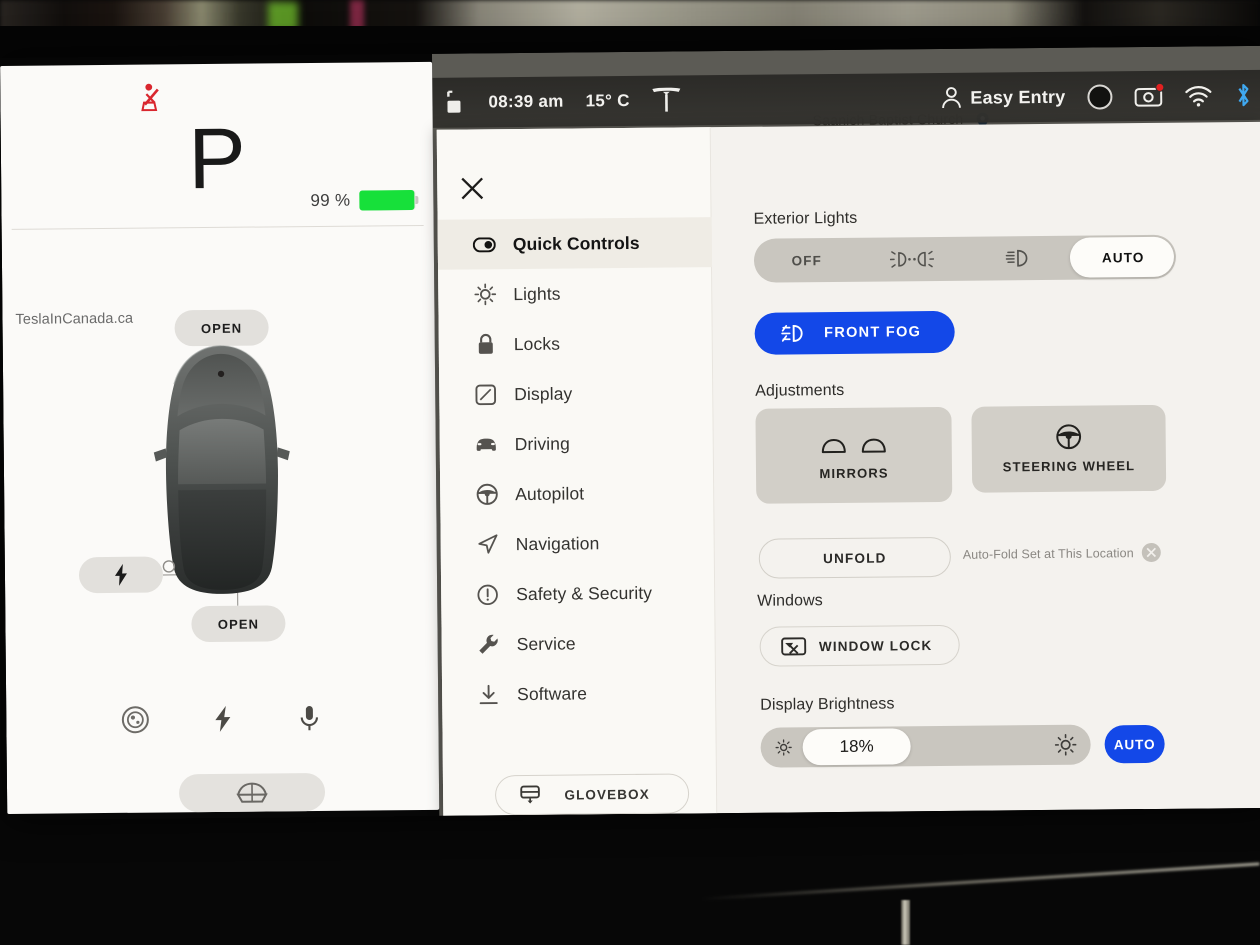 This screenshot has width=1260, height=945. What do you see at coordinates (1243, 95) in the screenshot?
I see `bluetooth-icon` at bounding box center [1243, 95].